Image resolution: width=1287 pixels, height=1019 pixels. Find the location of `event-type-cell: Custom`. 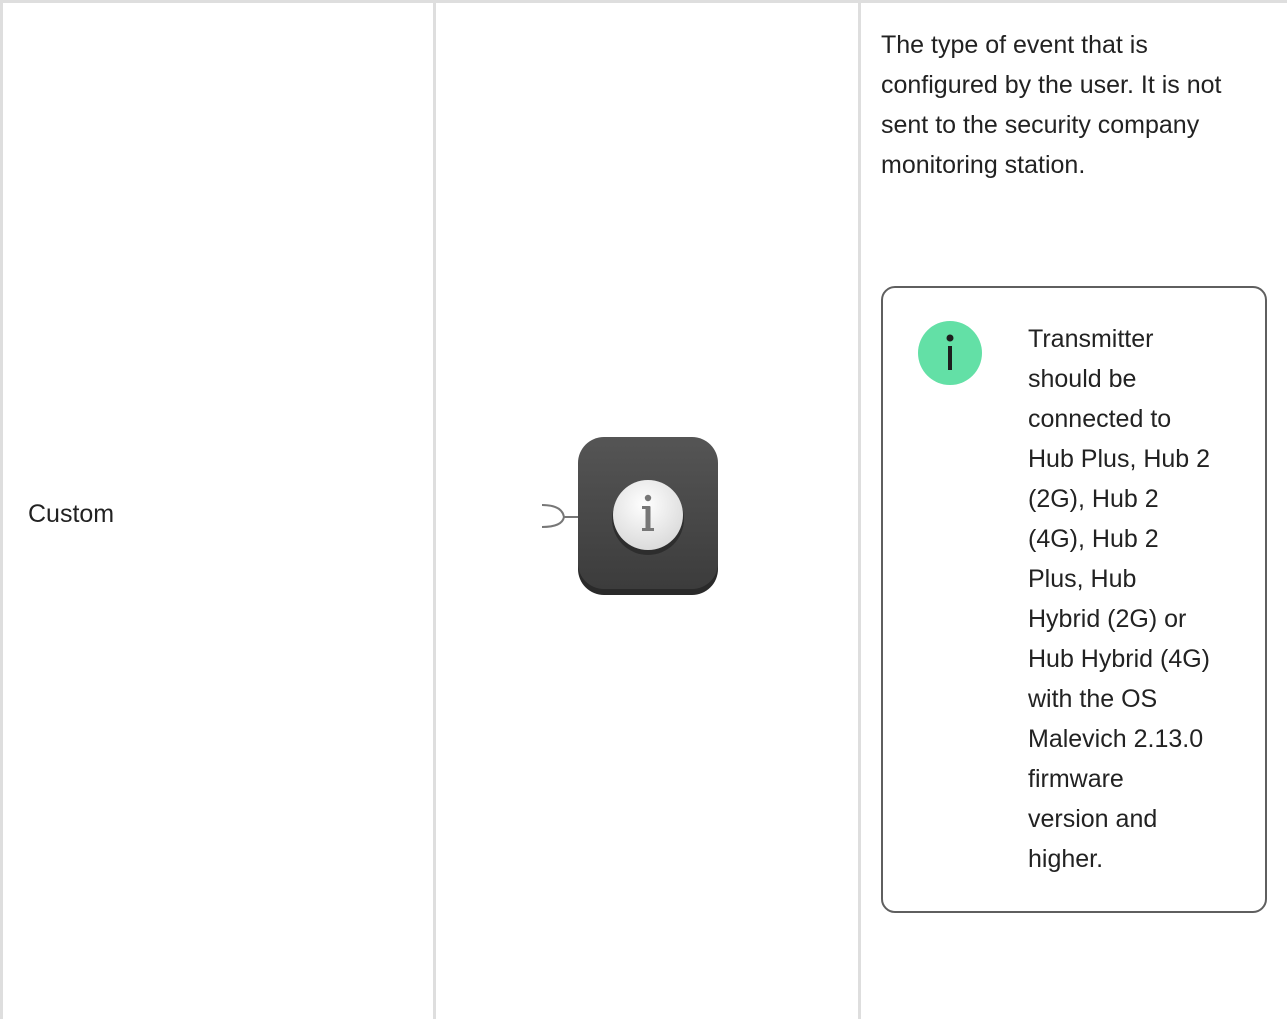

event-type-cell: Custom is located at coordinates (71, 514).